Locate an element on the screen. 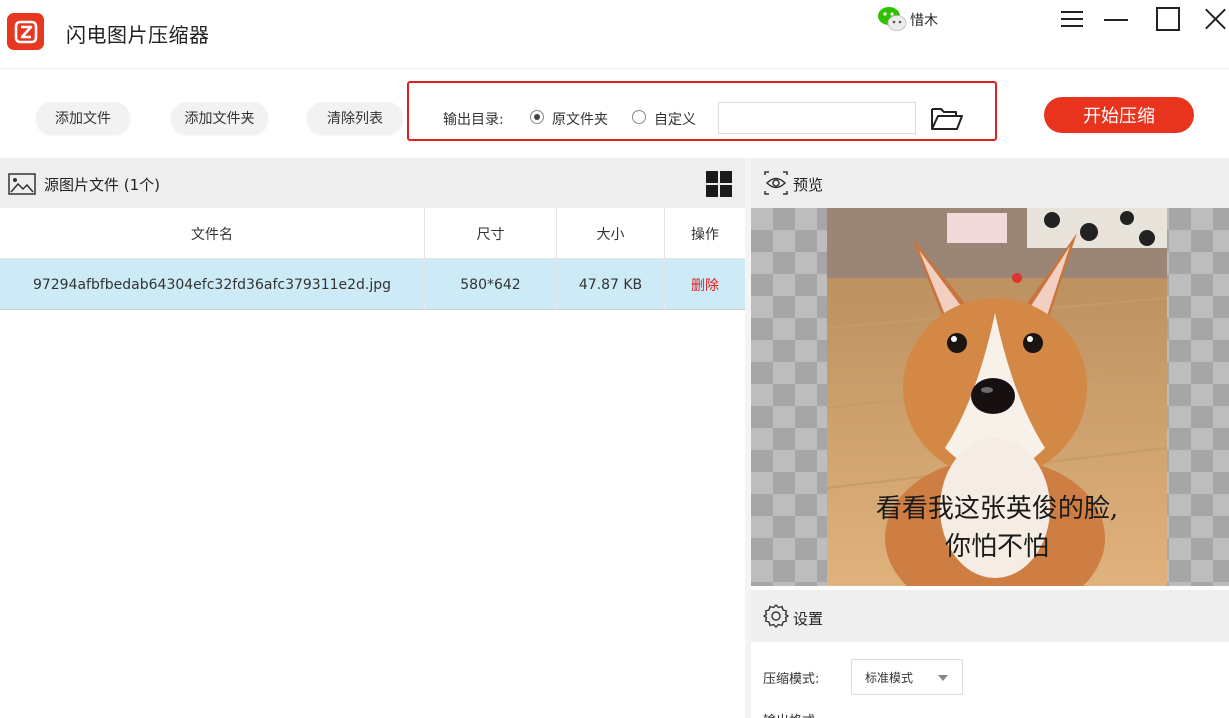 The width and height of the screenshot is (1229, 718). wechat-icon is located at coordinates (892, 19).